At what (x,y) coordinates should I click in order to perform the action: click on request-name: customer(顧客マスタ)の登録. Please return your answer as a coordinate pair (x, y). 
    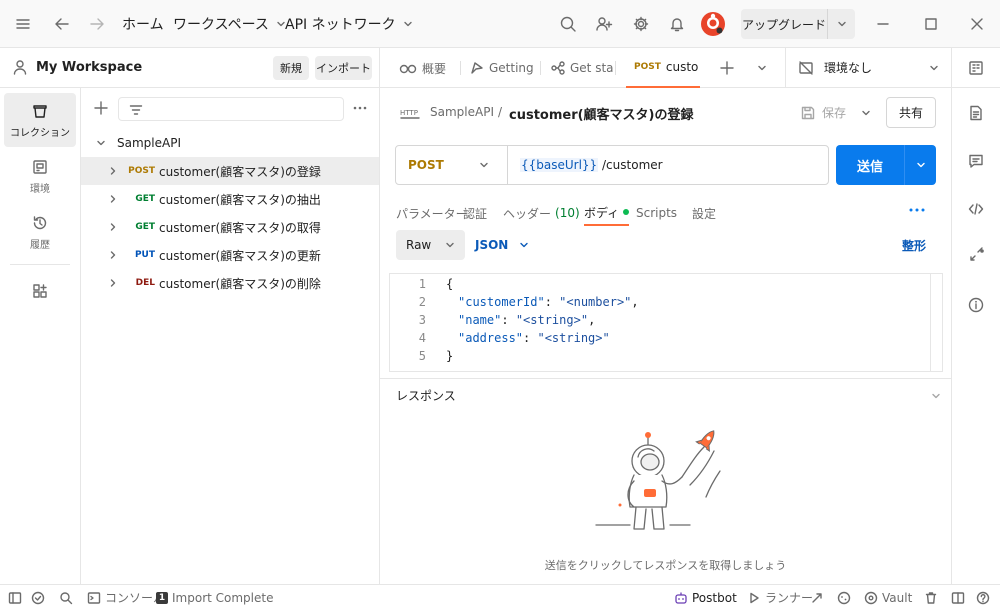
    Looking at the image, I should click on (240, 171).